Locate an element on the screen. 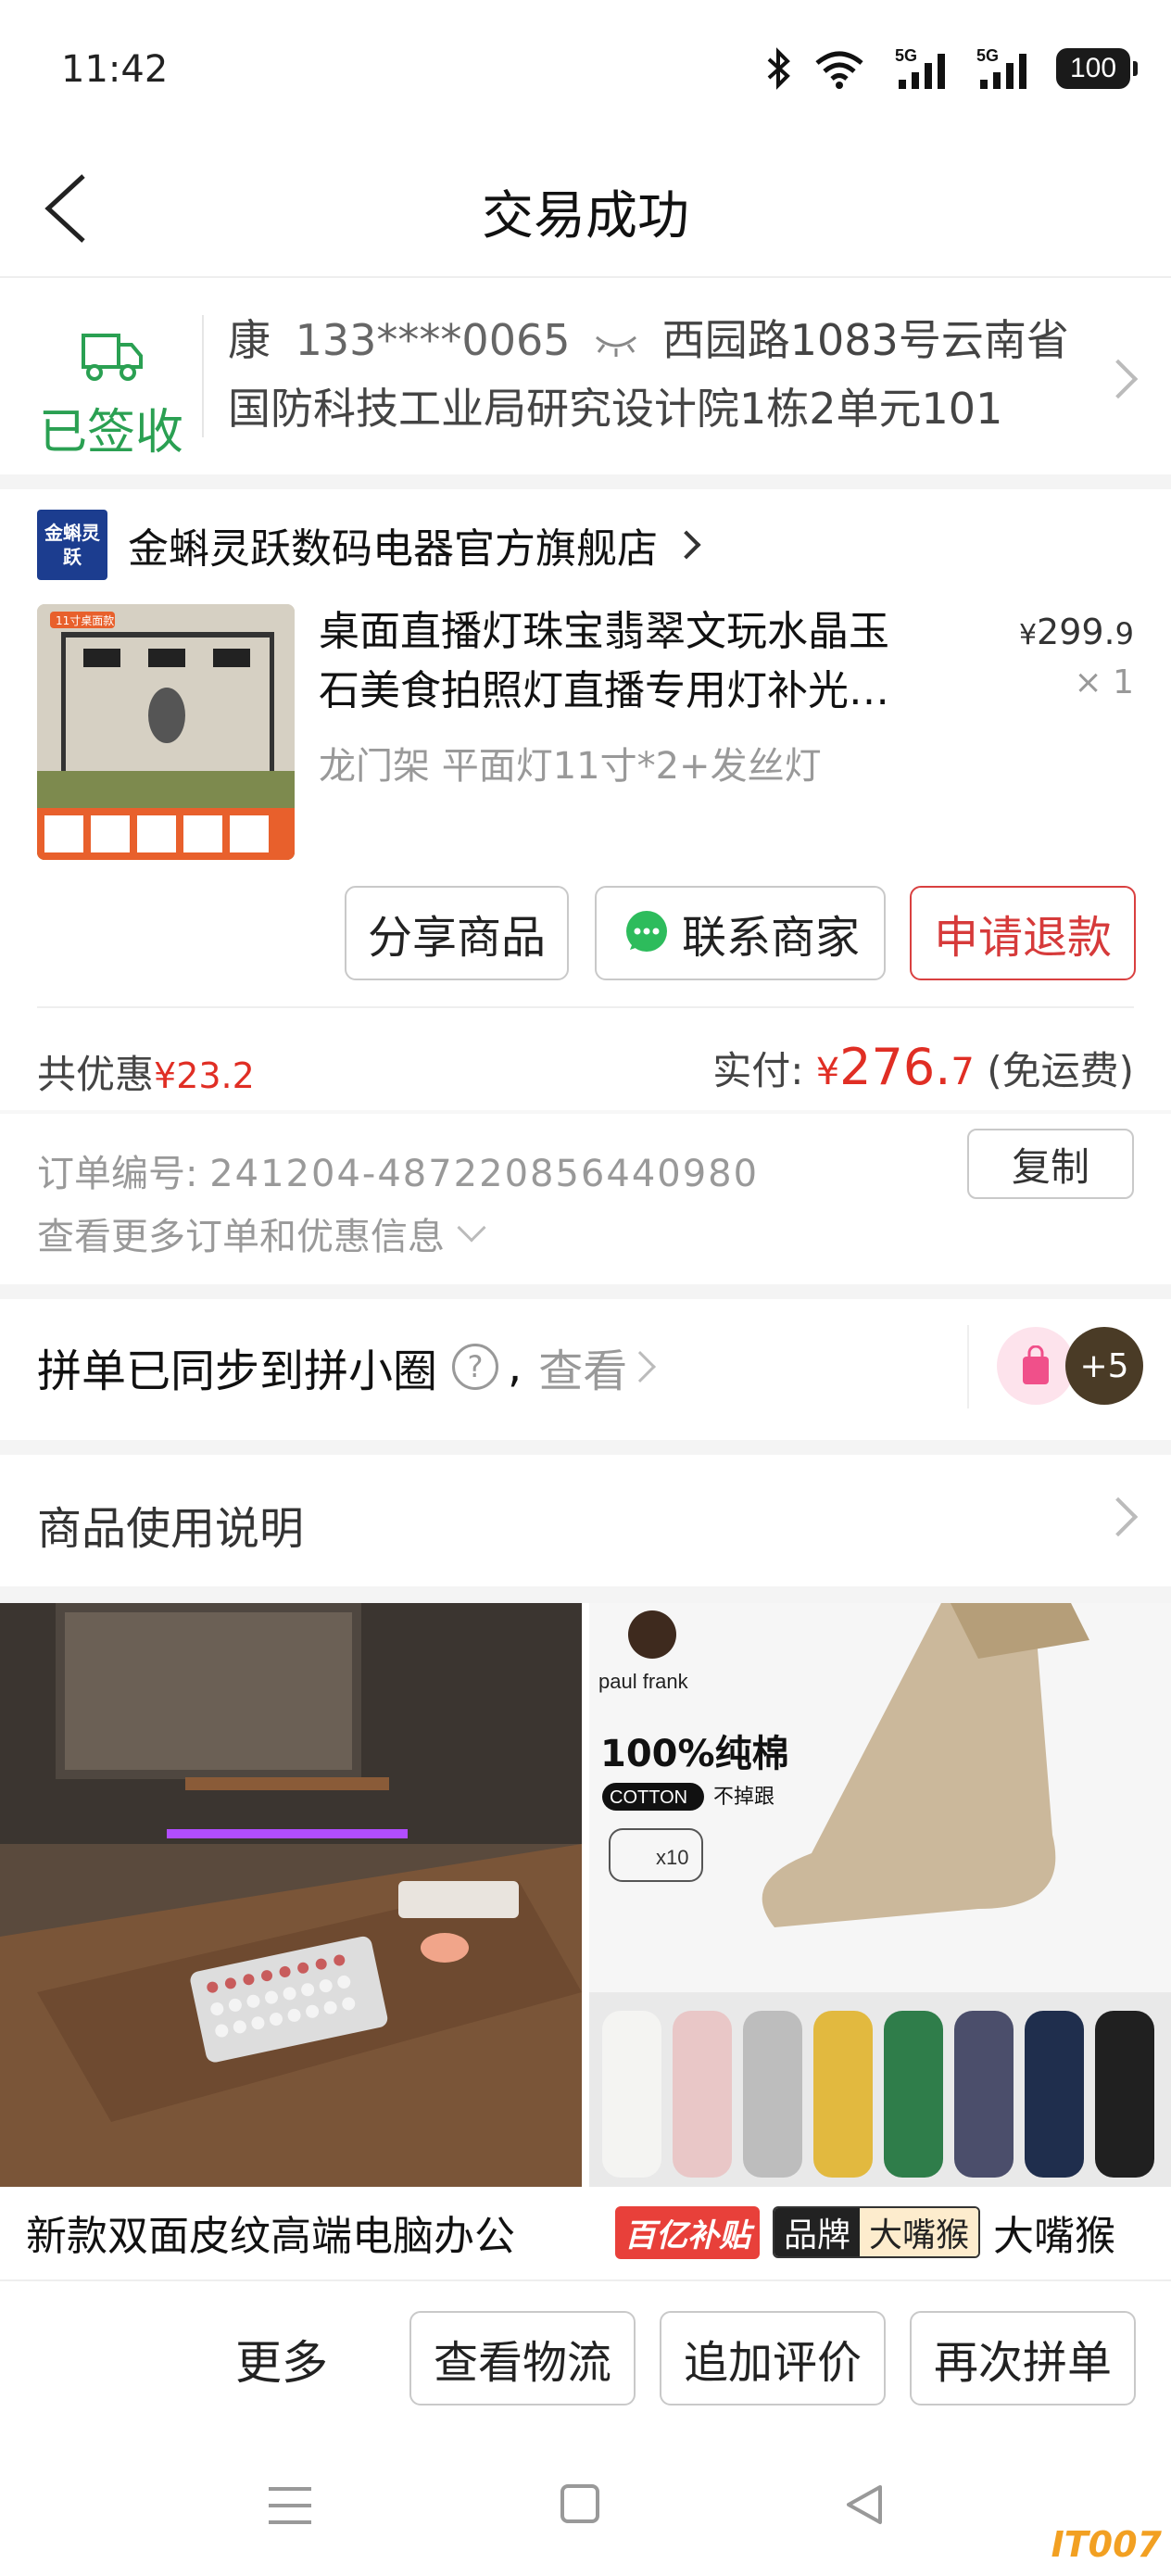 The image size is (1171, 2576). group-sync-row: 拼单已同步到拼小圈 ? , 查看 is located at coordinates (347, 1366).